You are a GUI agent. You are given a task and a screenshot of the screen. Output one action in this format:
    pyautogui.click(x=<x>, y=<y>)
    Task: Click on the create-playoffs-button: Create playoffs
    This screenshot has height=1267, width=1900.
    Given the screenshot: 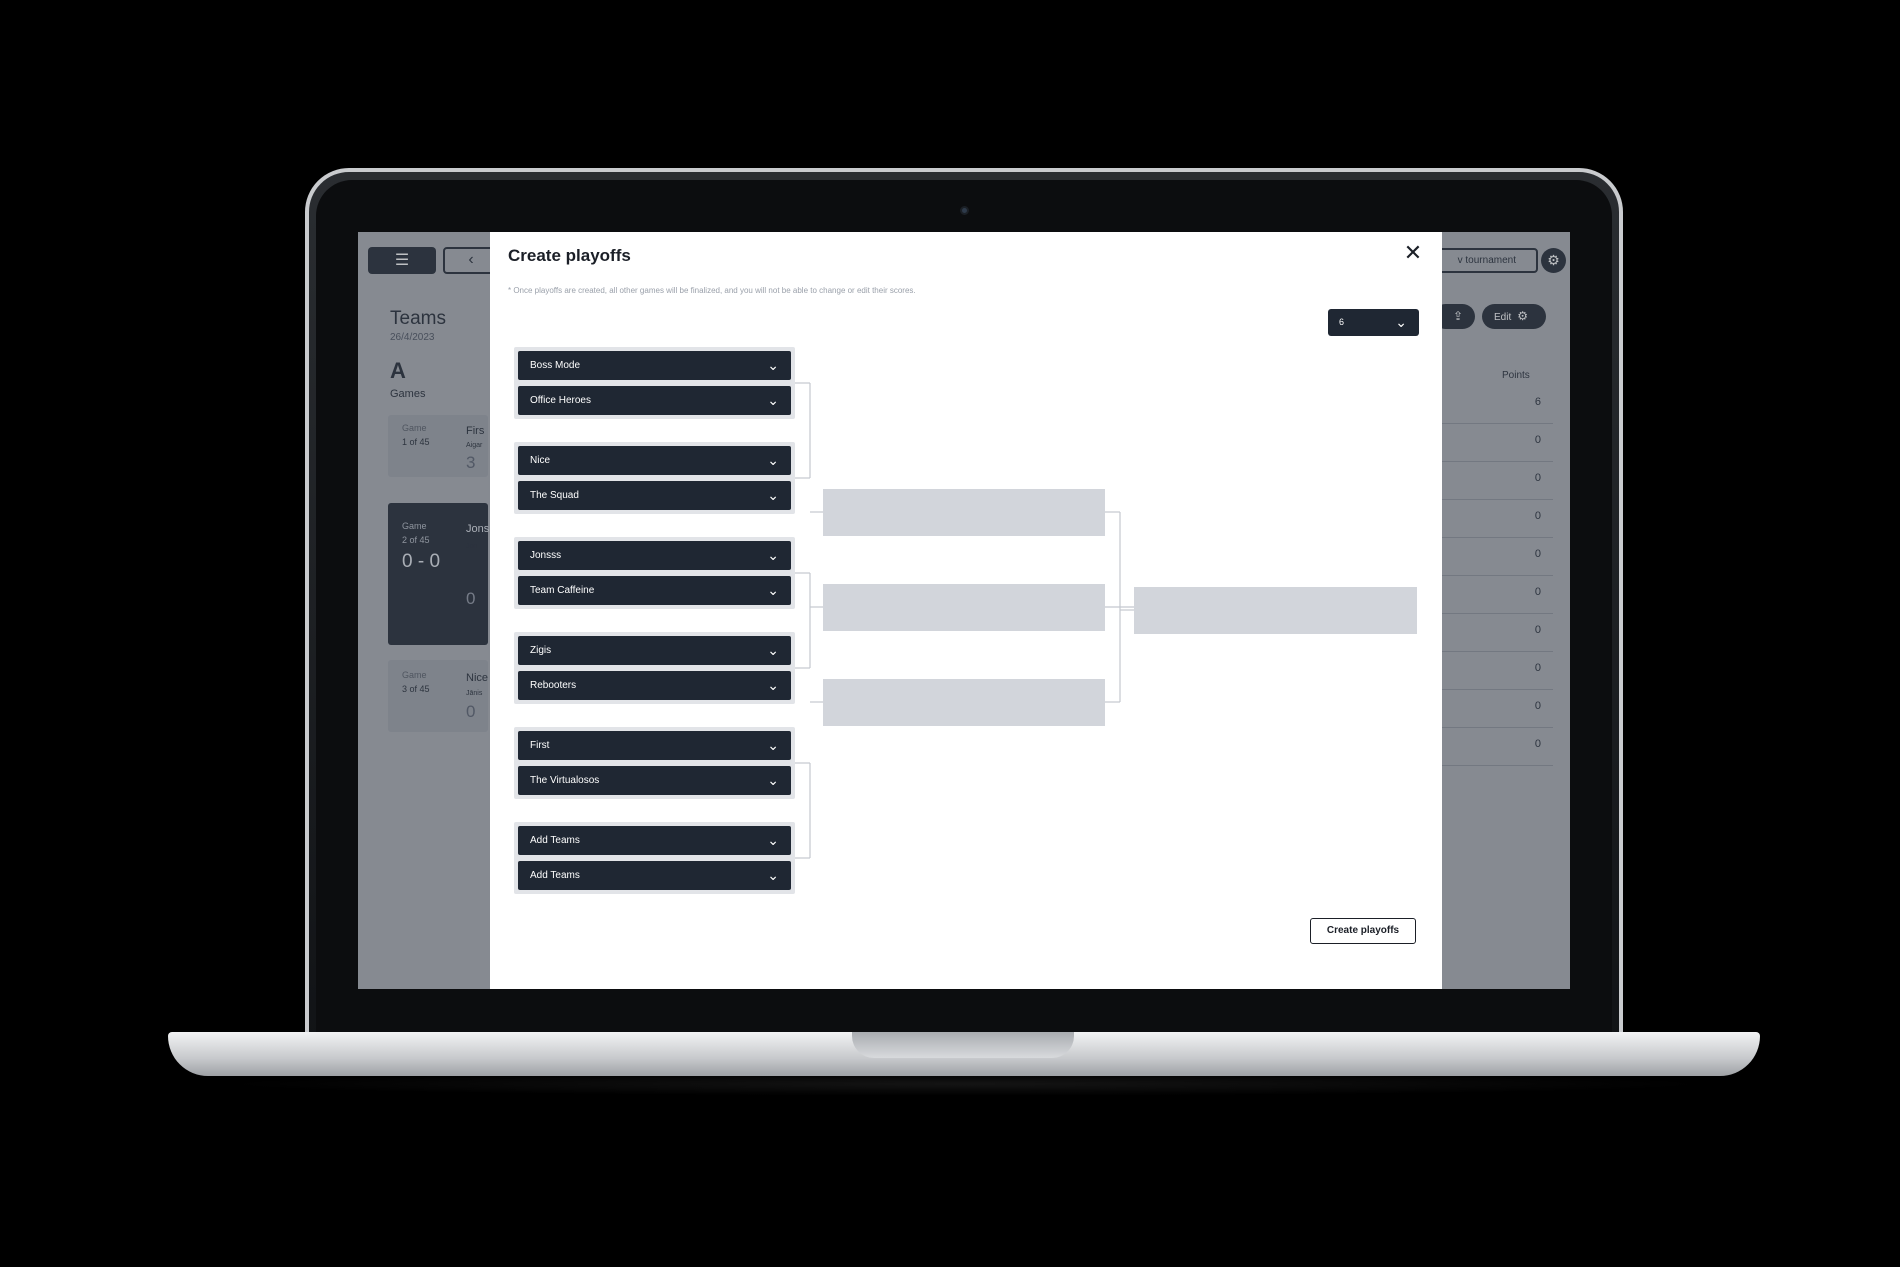 What is the action you would take?
    pyautogui.click(x=1363, y=931)
    